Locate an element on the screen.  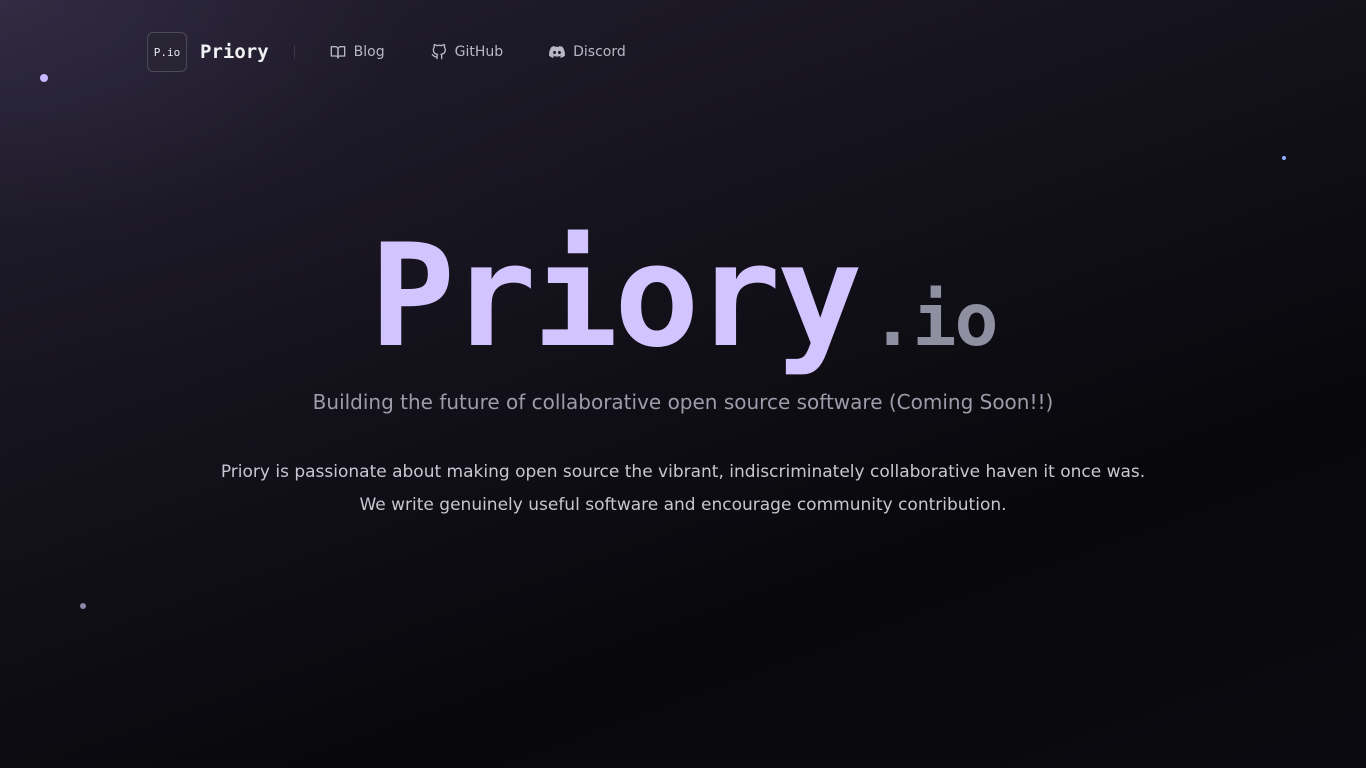
nav-divider is located at coordinates (294, 52).